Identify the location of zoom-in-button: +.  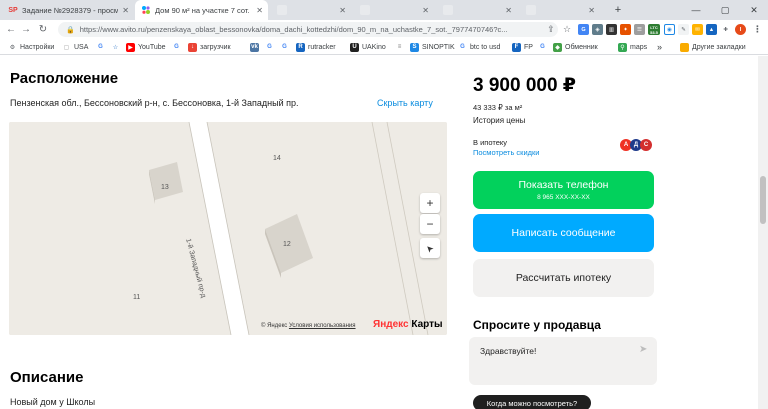
(430, 203).